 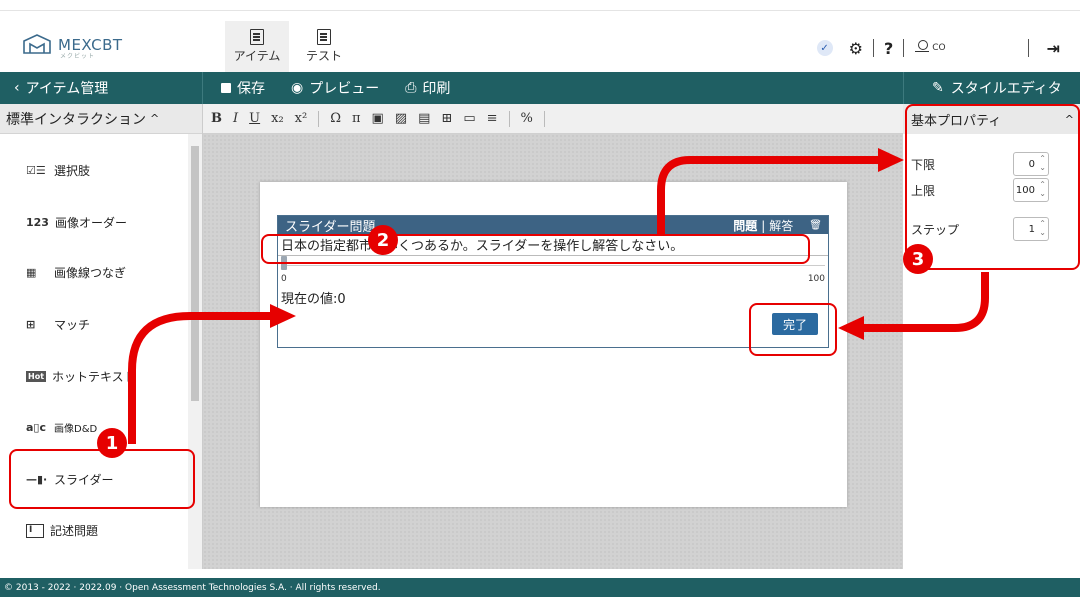 What do you see at coordinates (36, 376) in the screenshot?
I see `hottext-icon: Hot` at bounding box center [36, 376].